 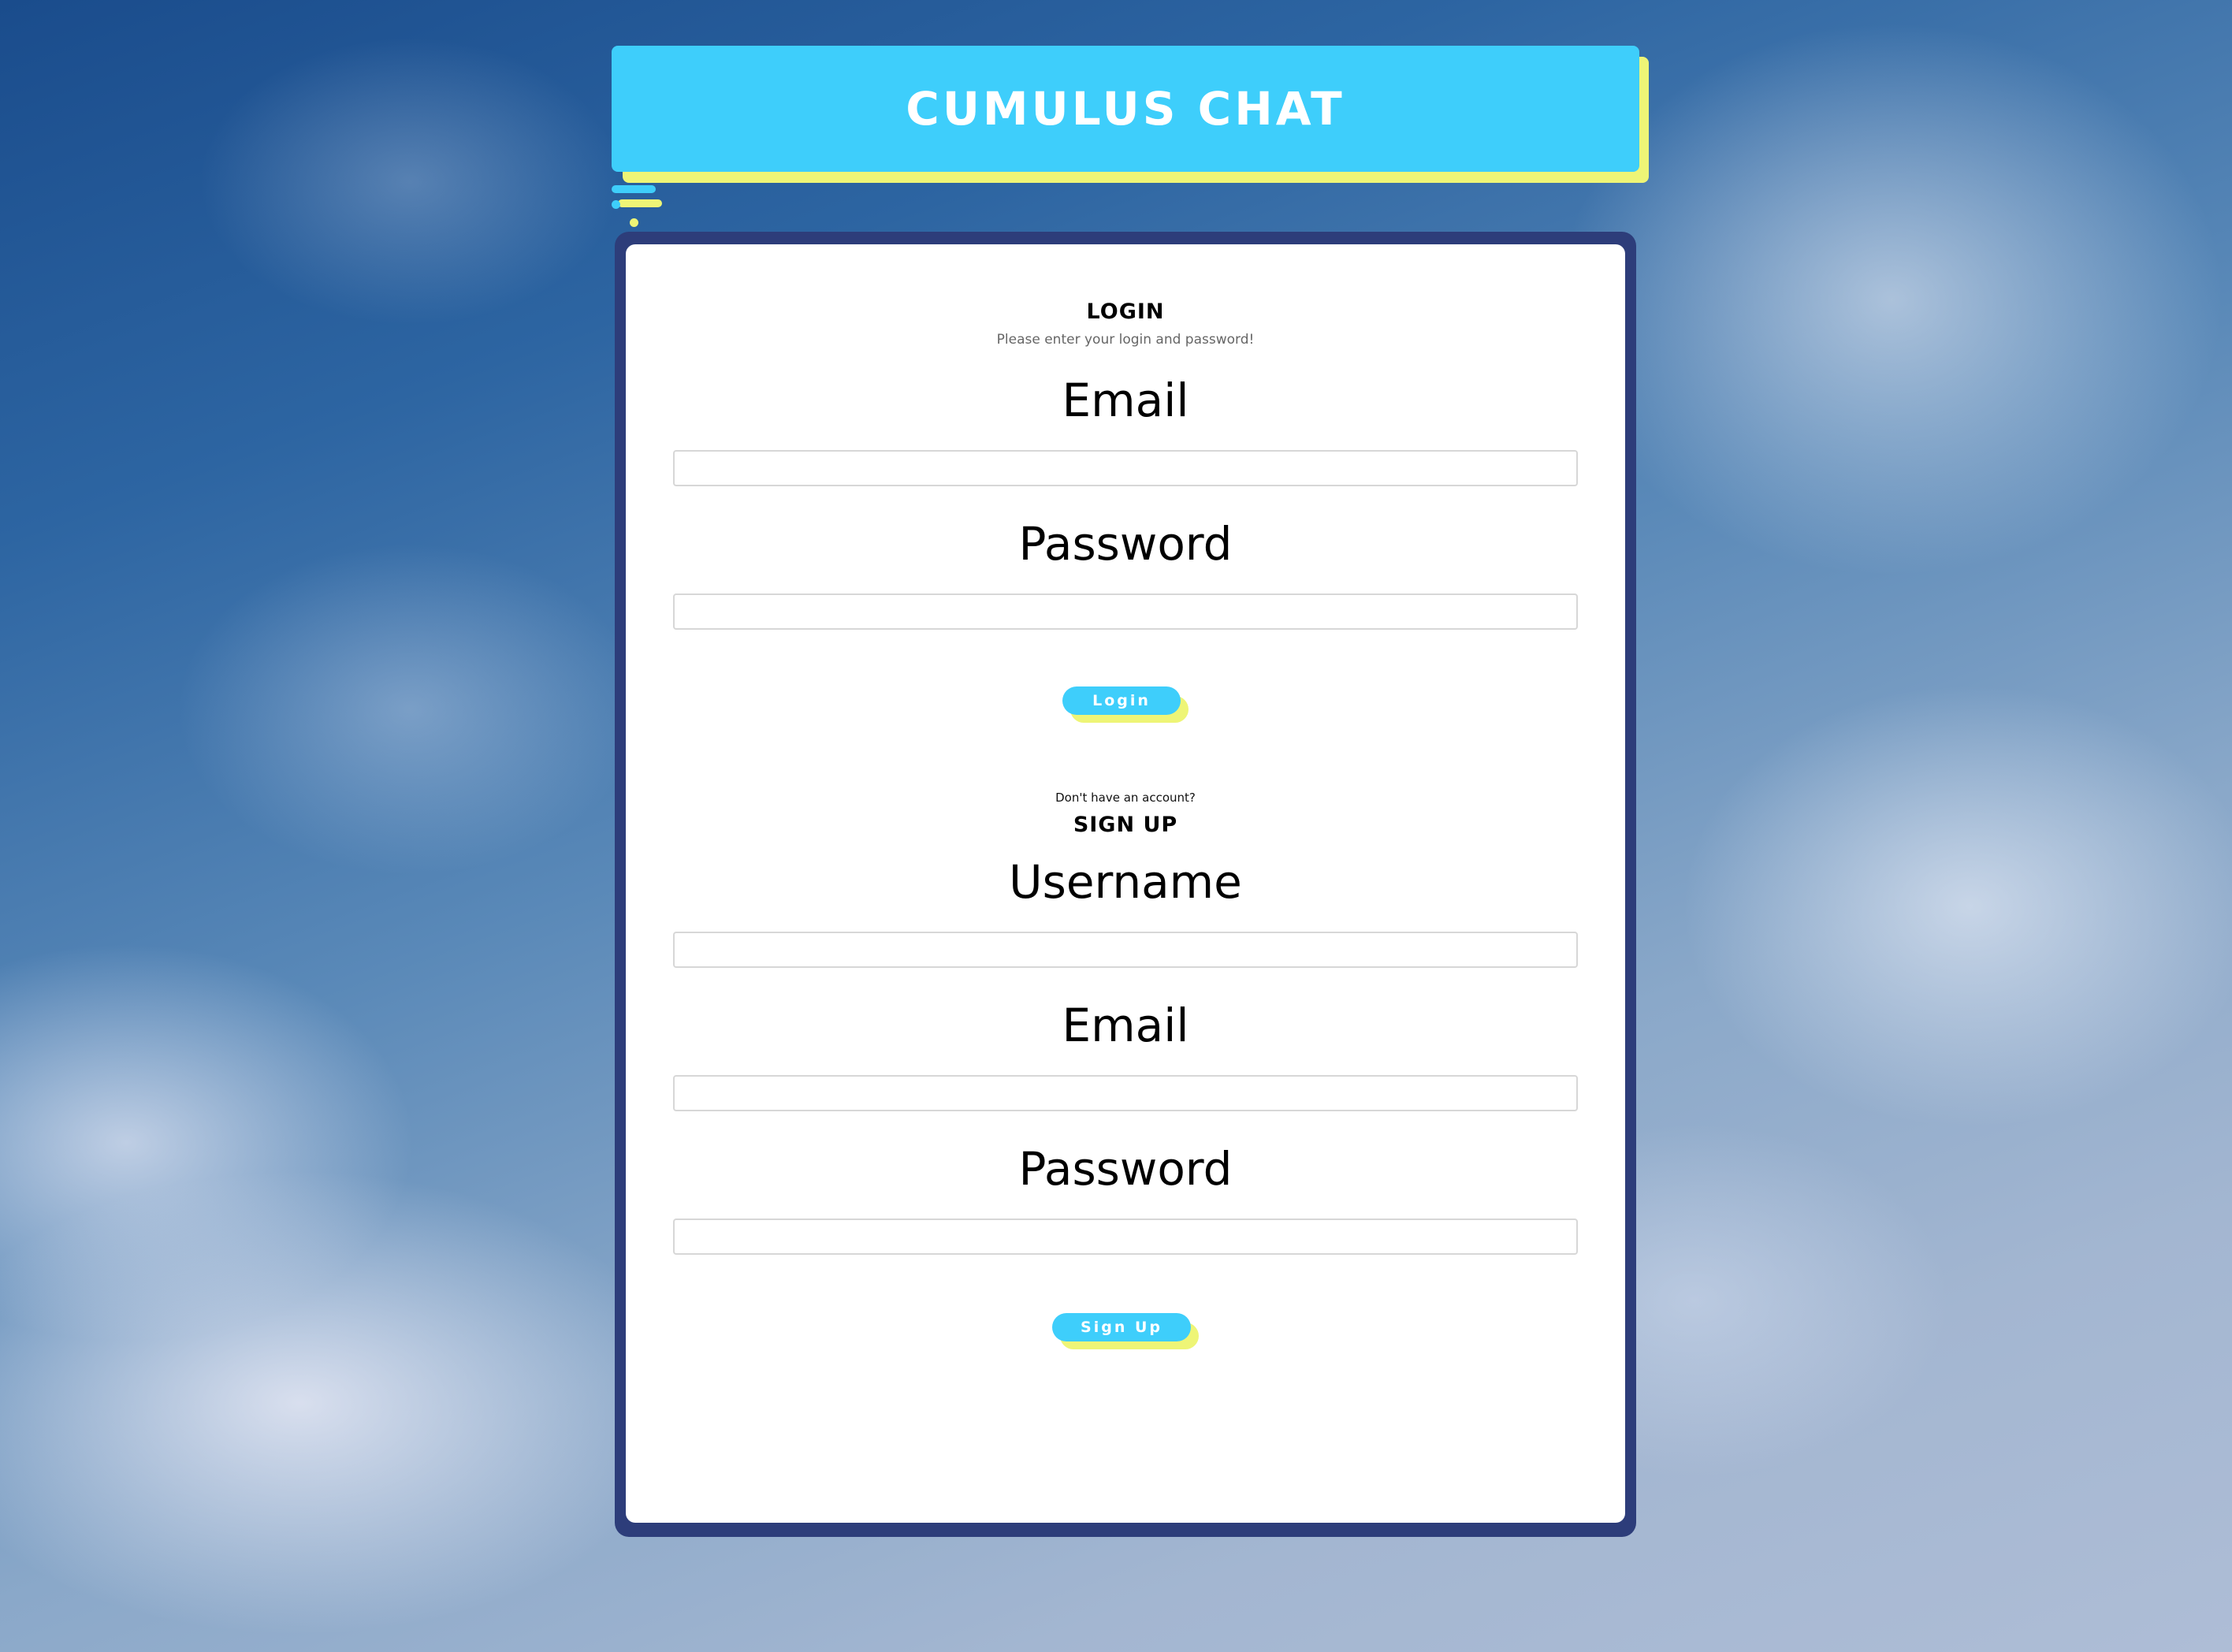 What do you see at coordinates (634, 222) in the screenshot?
I see `speech-tail-dot-yellow` at bounding box center [634, 222].